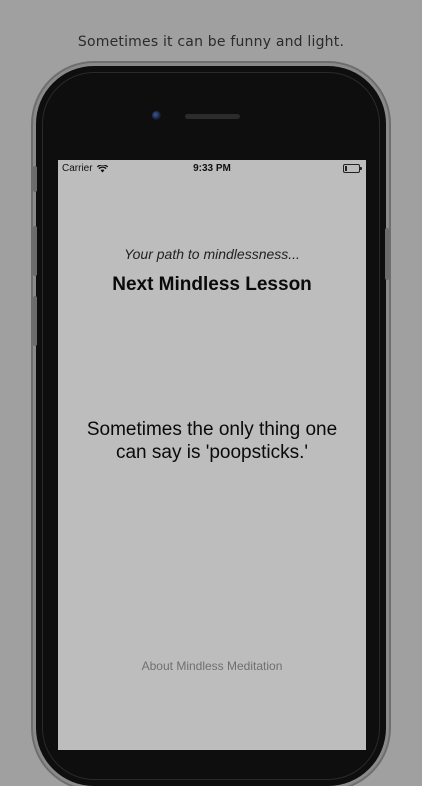 The height and width of the screenshot is (786, 422). What do you see at coordinates (387, 254) in the screenshot?
I see `power-button` at bounding box center [387, 254].